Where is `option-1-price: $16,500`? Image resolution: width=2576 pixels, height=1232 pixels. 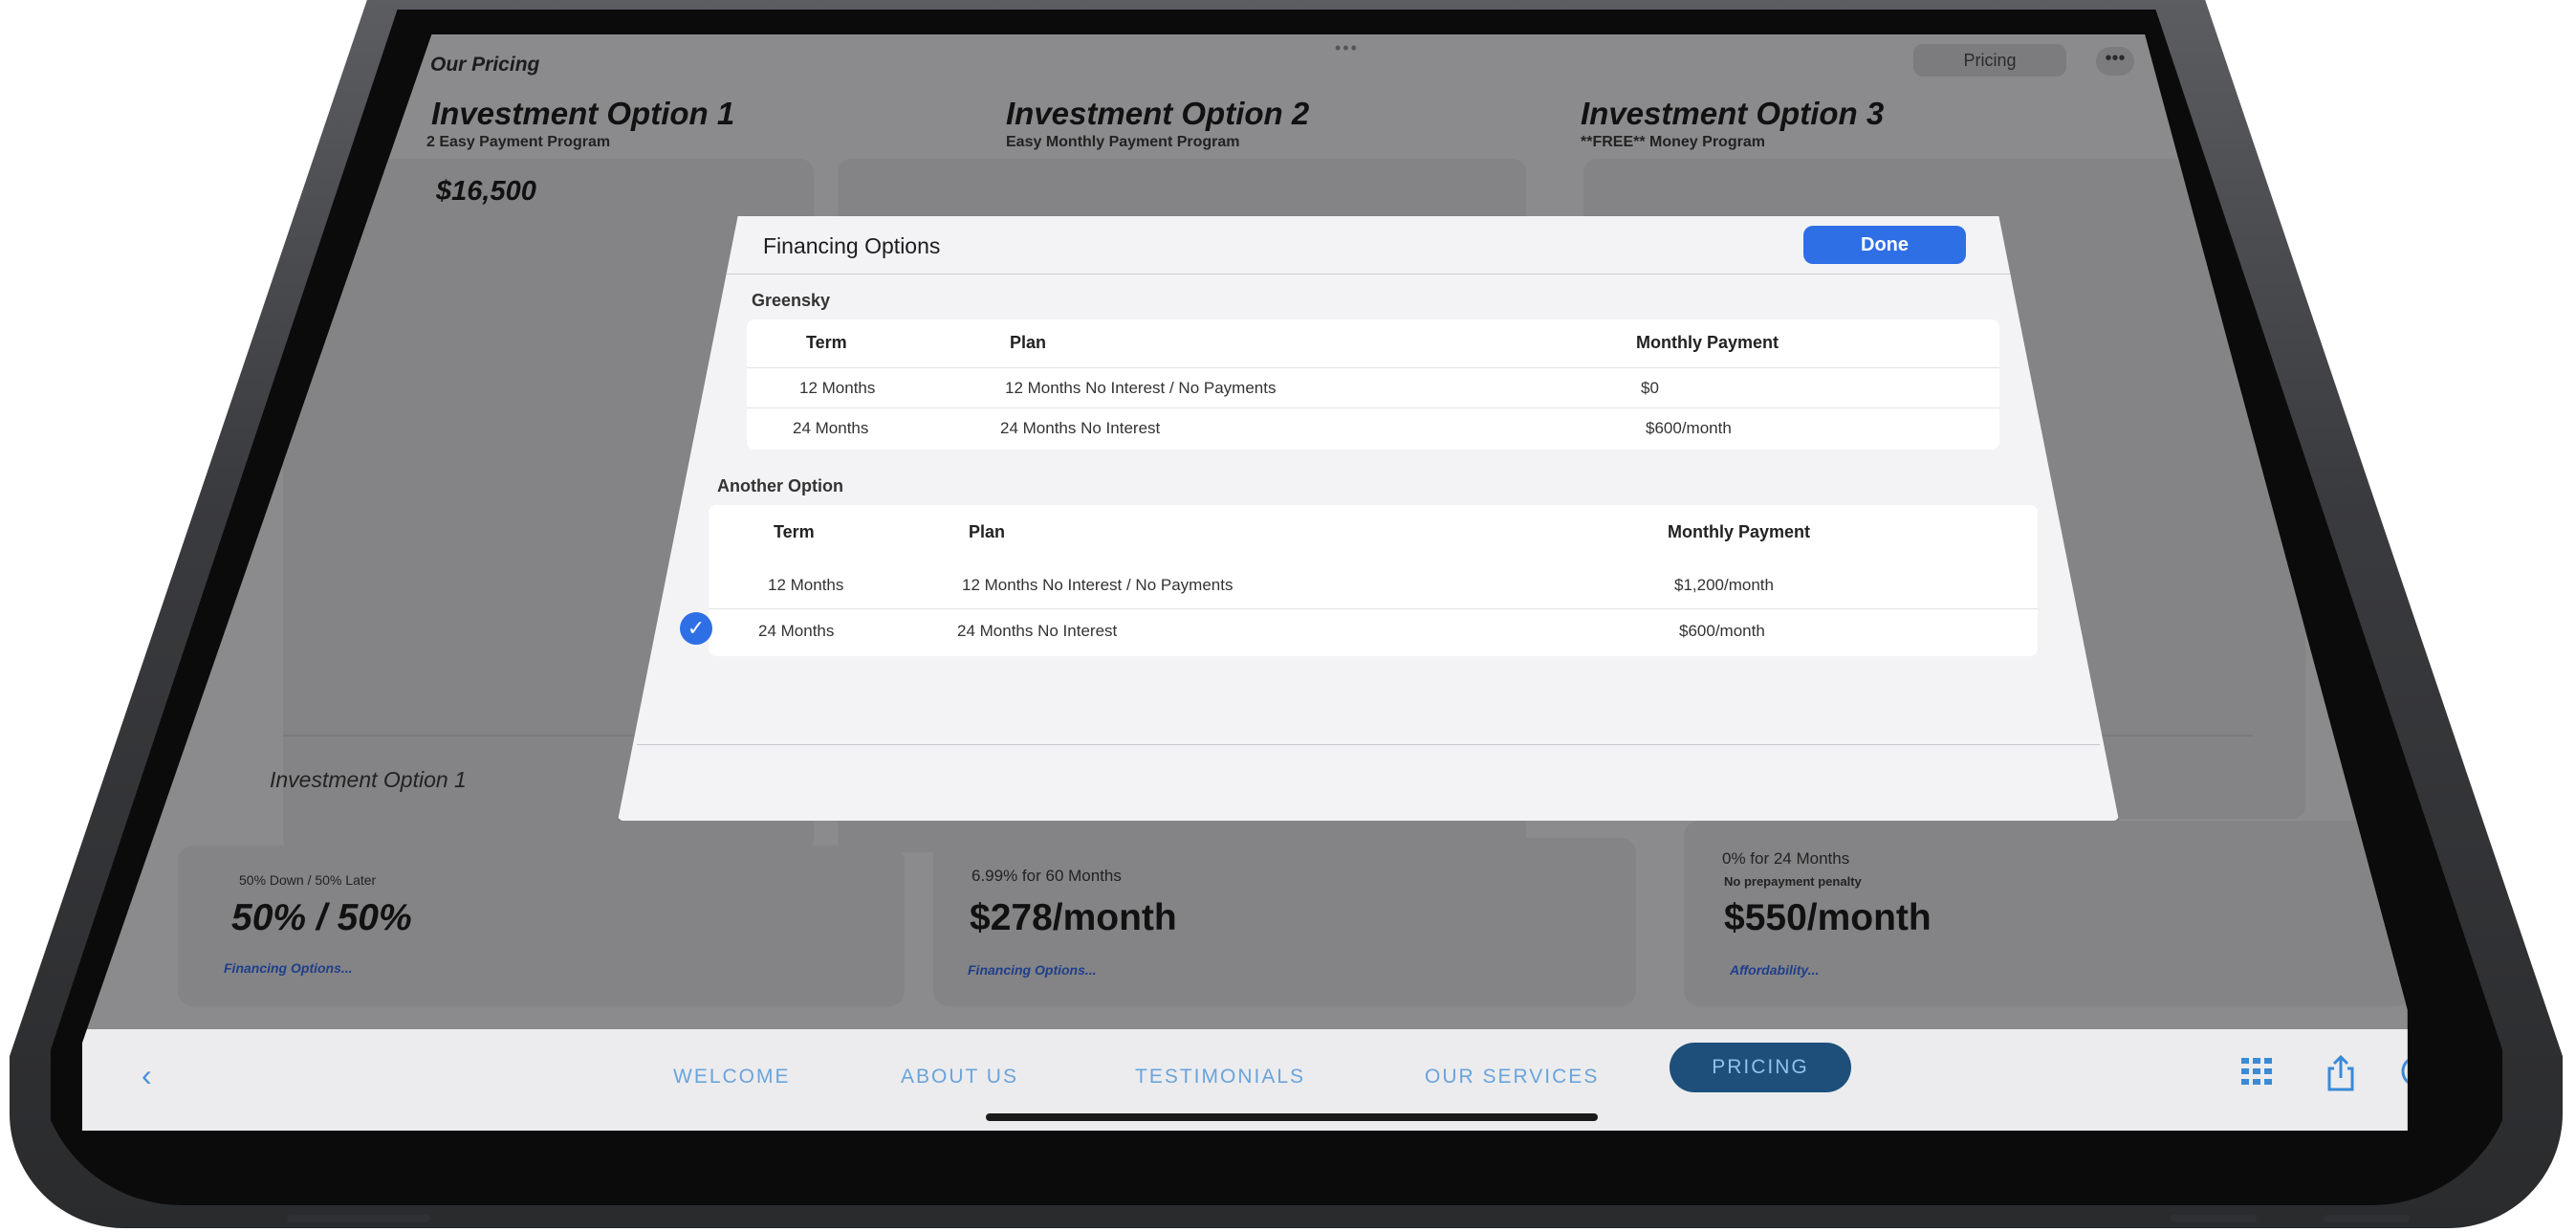 option-1-price: $16,500 is located at coordinates (486, 191).